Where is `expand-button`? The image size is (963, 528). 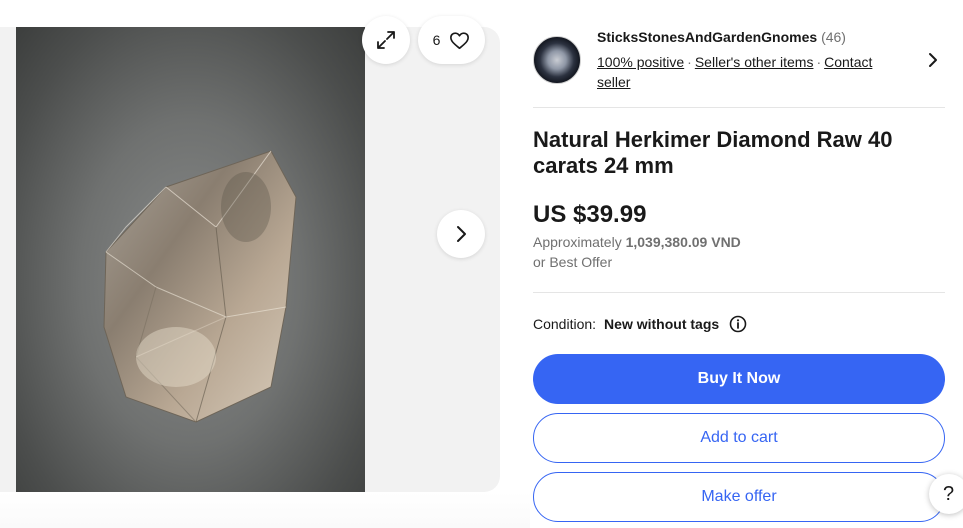 expand-button is located at coordinates (386, 40).